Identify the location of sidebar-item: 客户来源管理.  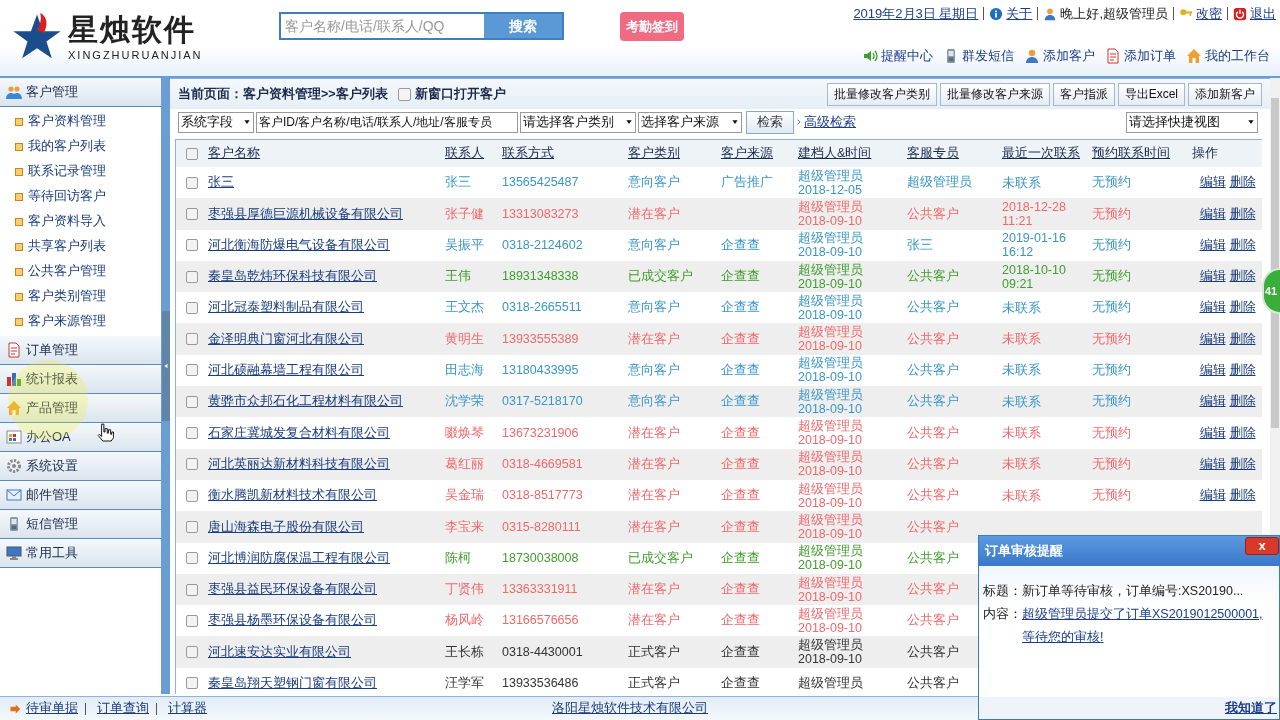
(80, 321).